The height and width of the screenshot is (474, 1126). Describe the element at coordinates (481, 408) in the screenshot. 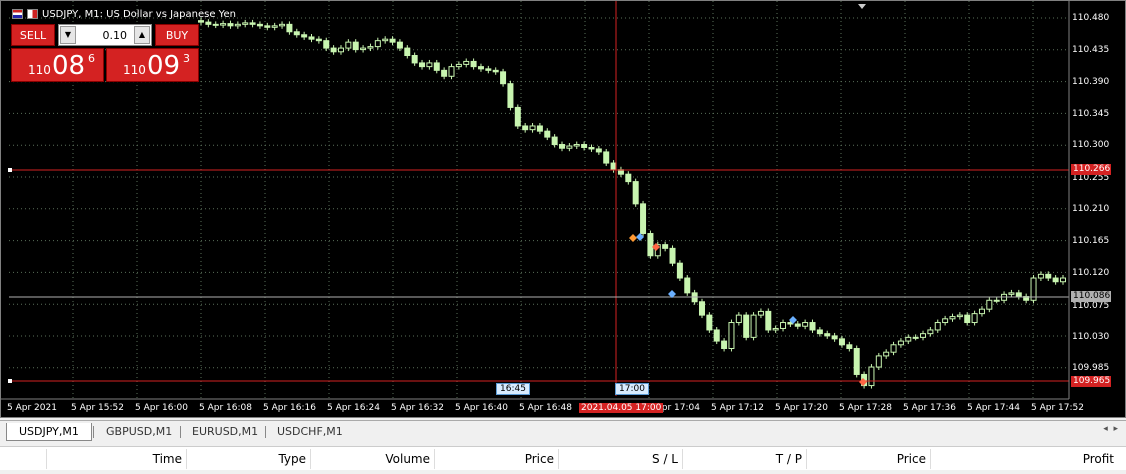

I see `time-axis-label: 5 Apr 16:40` at that location.